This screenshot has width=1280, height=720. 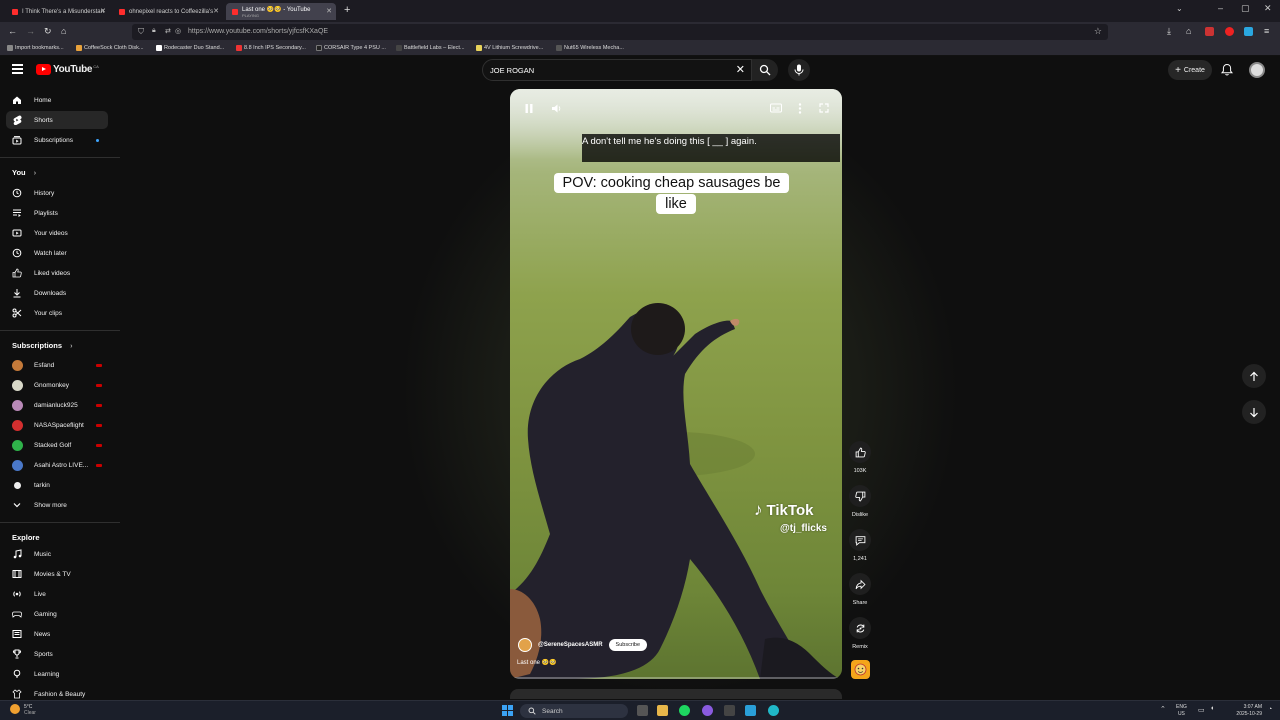 I want to click on sidebar-item-learning: Learning, so click(x=57, y=674).